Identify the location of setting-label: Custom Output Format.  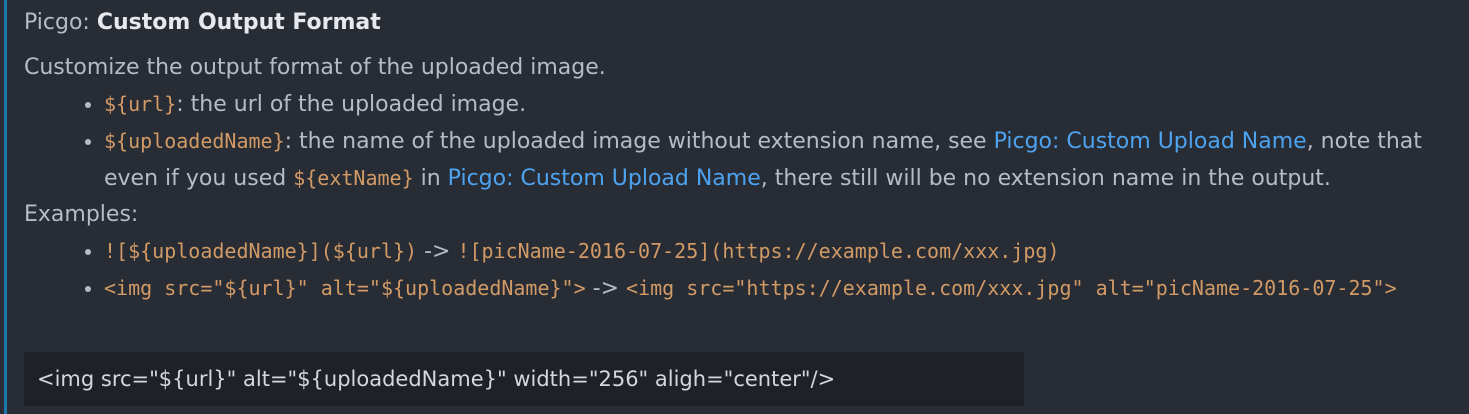
(238, 22).